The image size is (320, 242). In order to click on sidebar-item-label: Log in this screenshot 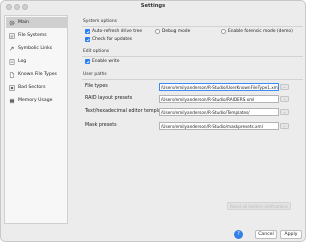, I will do `click(22, 61)`.